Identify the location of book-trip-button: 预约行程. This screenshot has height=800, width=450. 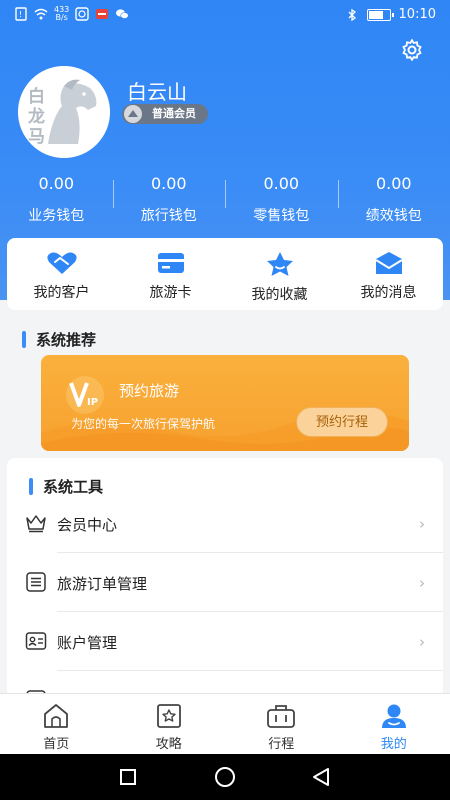
(342, 422).